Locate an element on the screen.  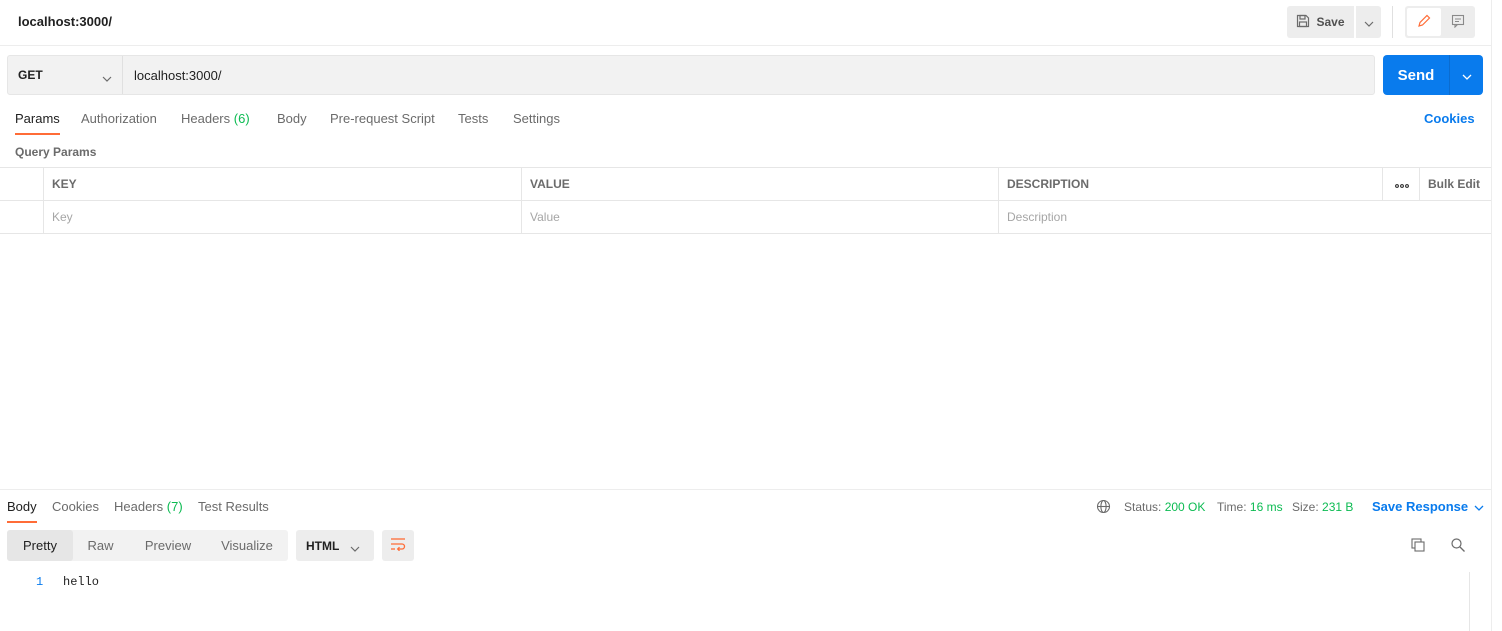
pane-border is located at coordinates (1491, 315).